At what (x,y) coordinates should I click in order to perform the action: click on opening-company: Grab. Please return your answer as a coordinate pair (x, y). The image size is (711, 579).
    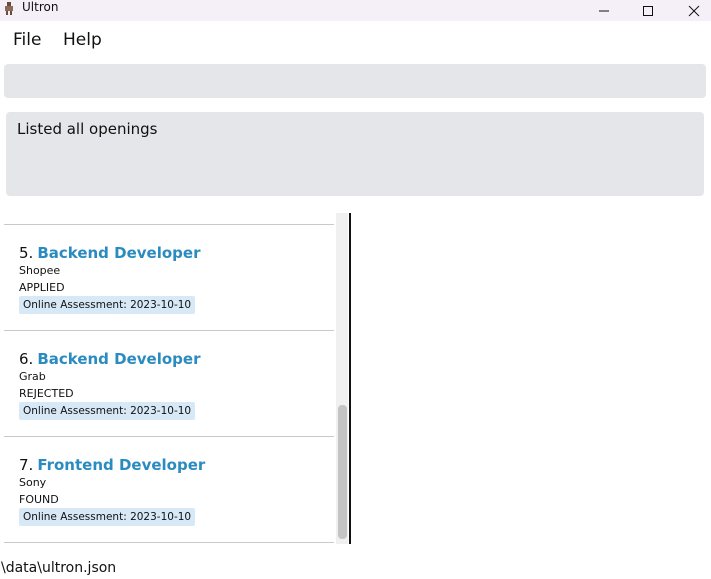
    Looking at the image, I should click on (32, 376).